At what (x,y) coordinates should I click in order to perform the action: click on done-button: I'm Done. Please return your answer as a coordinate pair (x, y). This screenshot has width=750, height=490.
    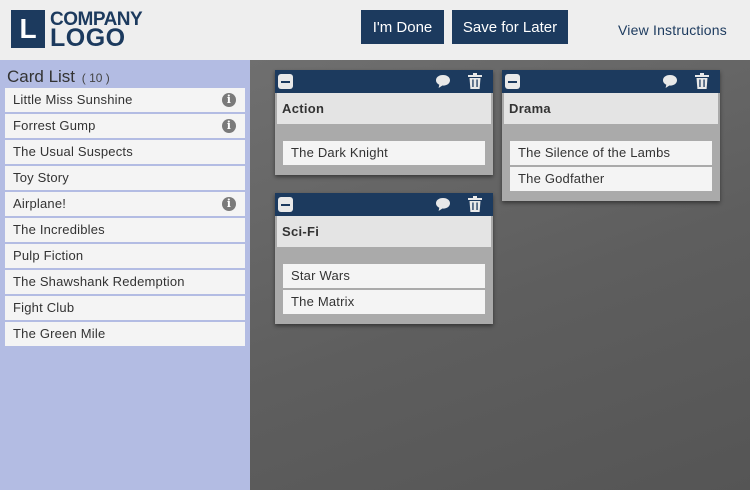
    Looking at the image, I should click on (402, 27).